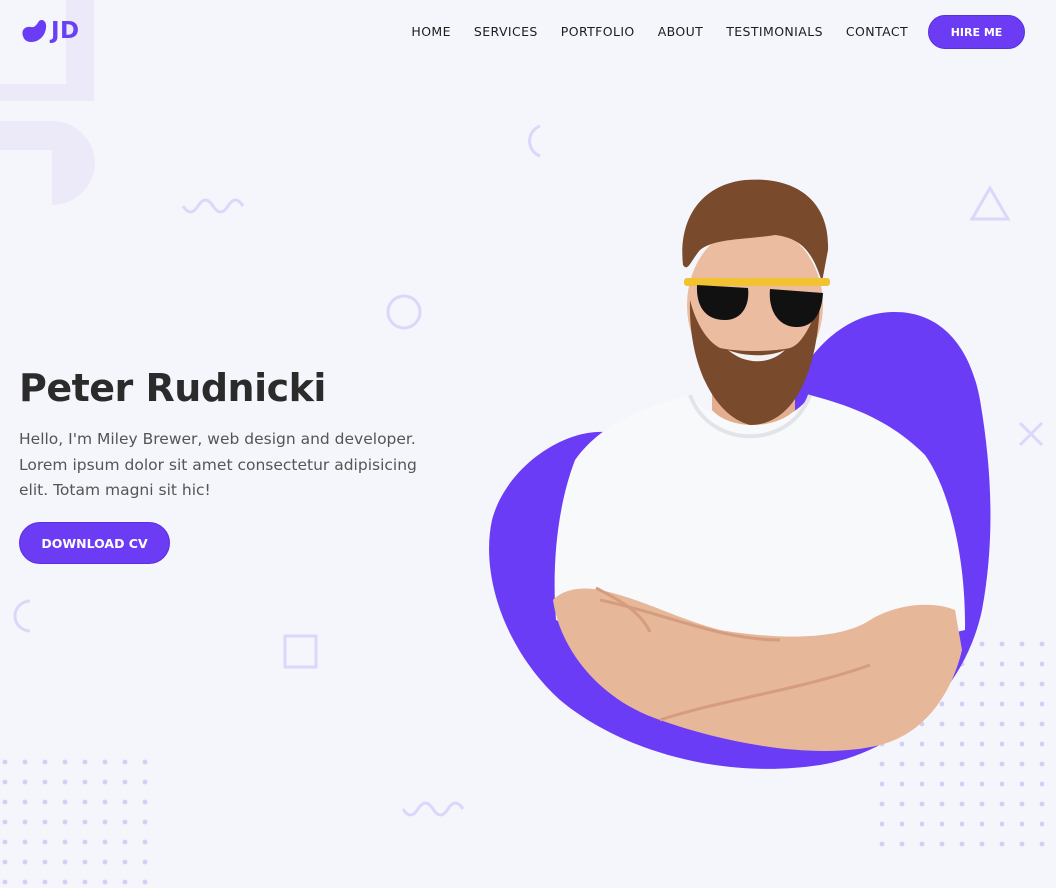 The image size is (1056, 888). I want to click on nav-item-services: SERVICES, so click(506, 31).